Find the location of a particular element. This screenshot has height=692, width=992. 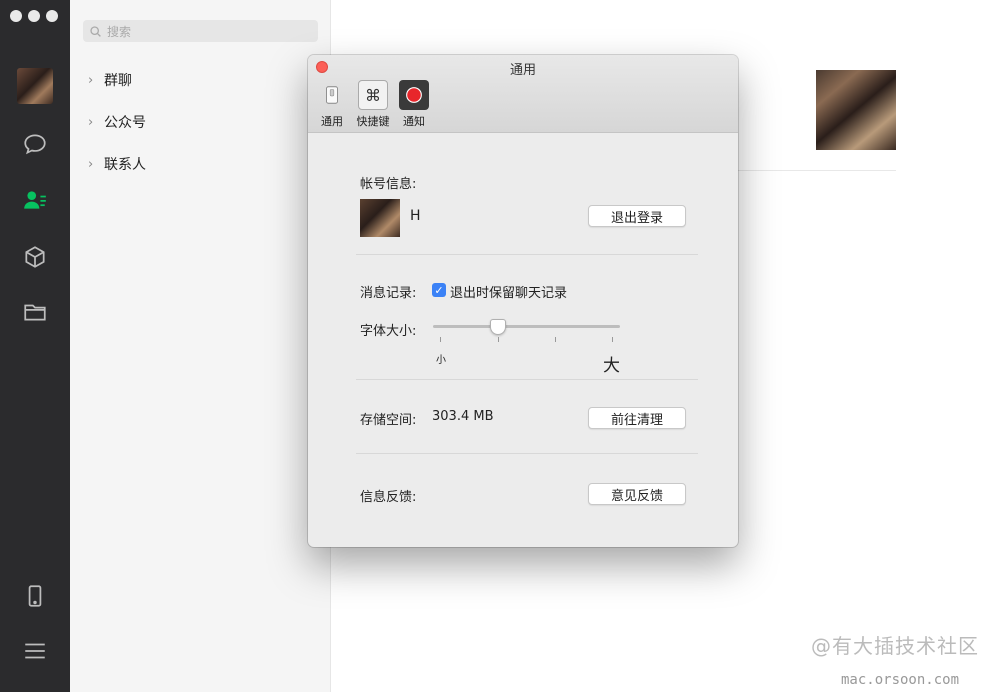

command-icon: ⌘ is located at coordinates (373, 95).